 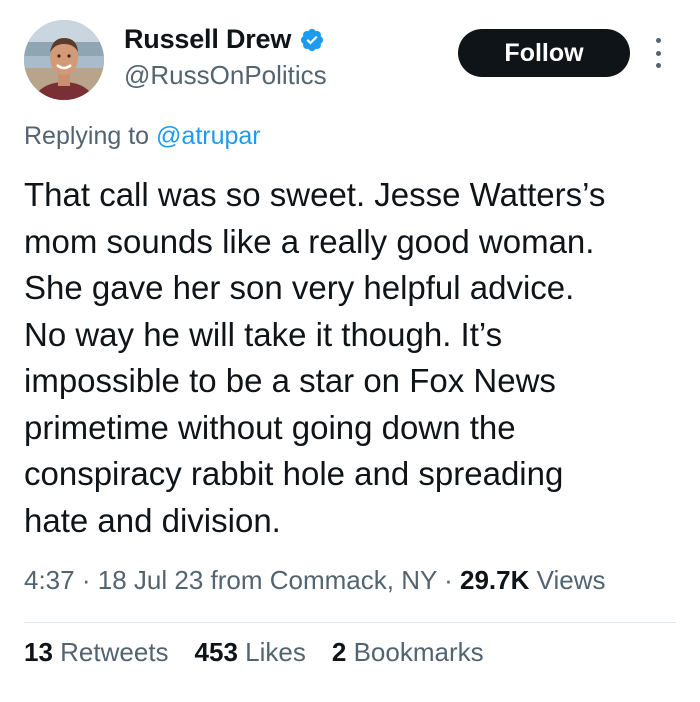 I want to click on verified-badge-icon, so click(x=312, y=40).